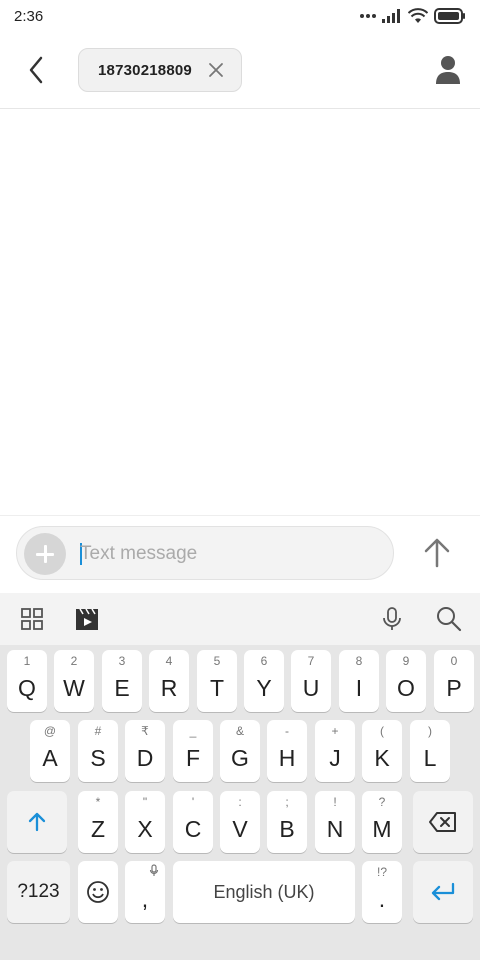 This screenshot has height=960, width=480. I want to click on key-label: T, so click(217, 688).